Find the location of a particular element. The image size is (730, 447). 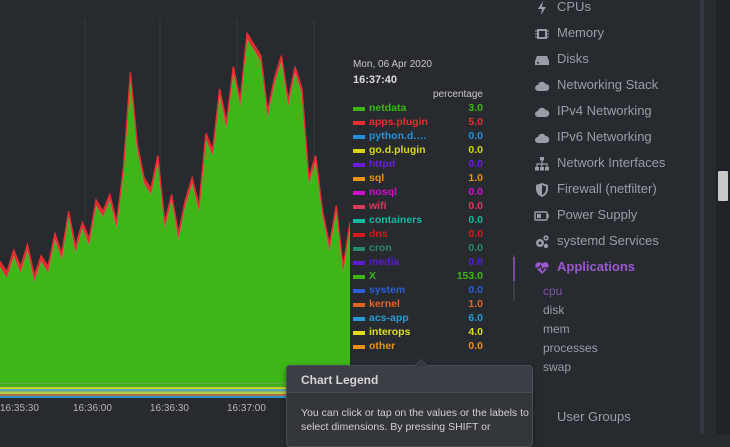

legend-row: netdata 3.0 is located at coordinates (418, 109).